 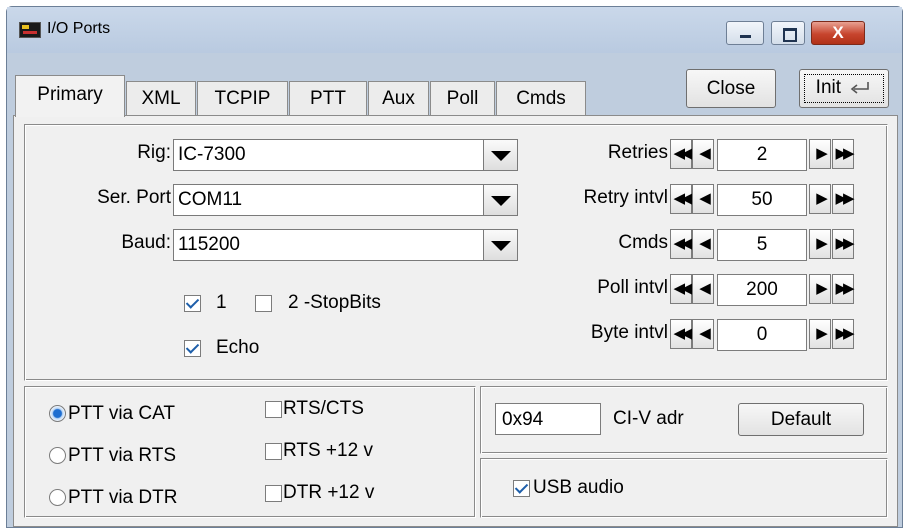 I want to click on maximize-button, so click(x=788, y=33).